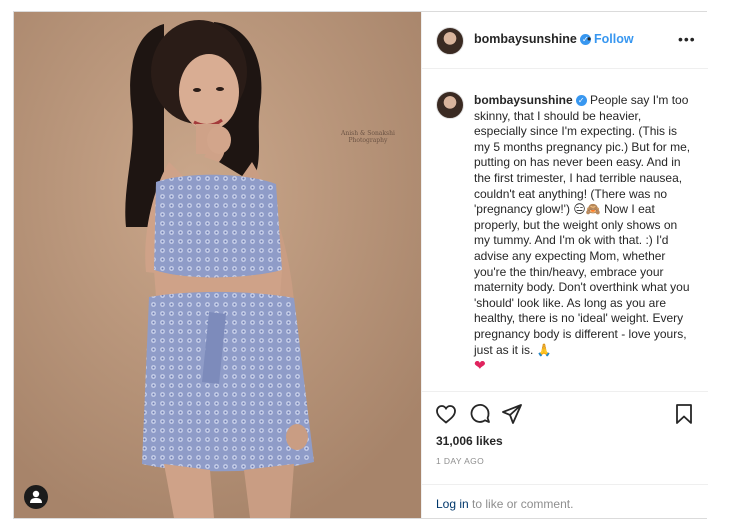 The image size is (750, 532). I want to click on username-text: bombaysunshine, so click(525, 39).